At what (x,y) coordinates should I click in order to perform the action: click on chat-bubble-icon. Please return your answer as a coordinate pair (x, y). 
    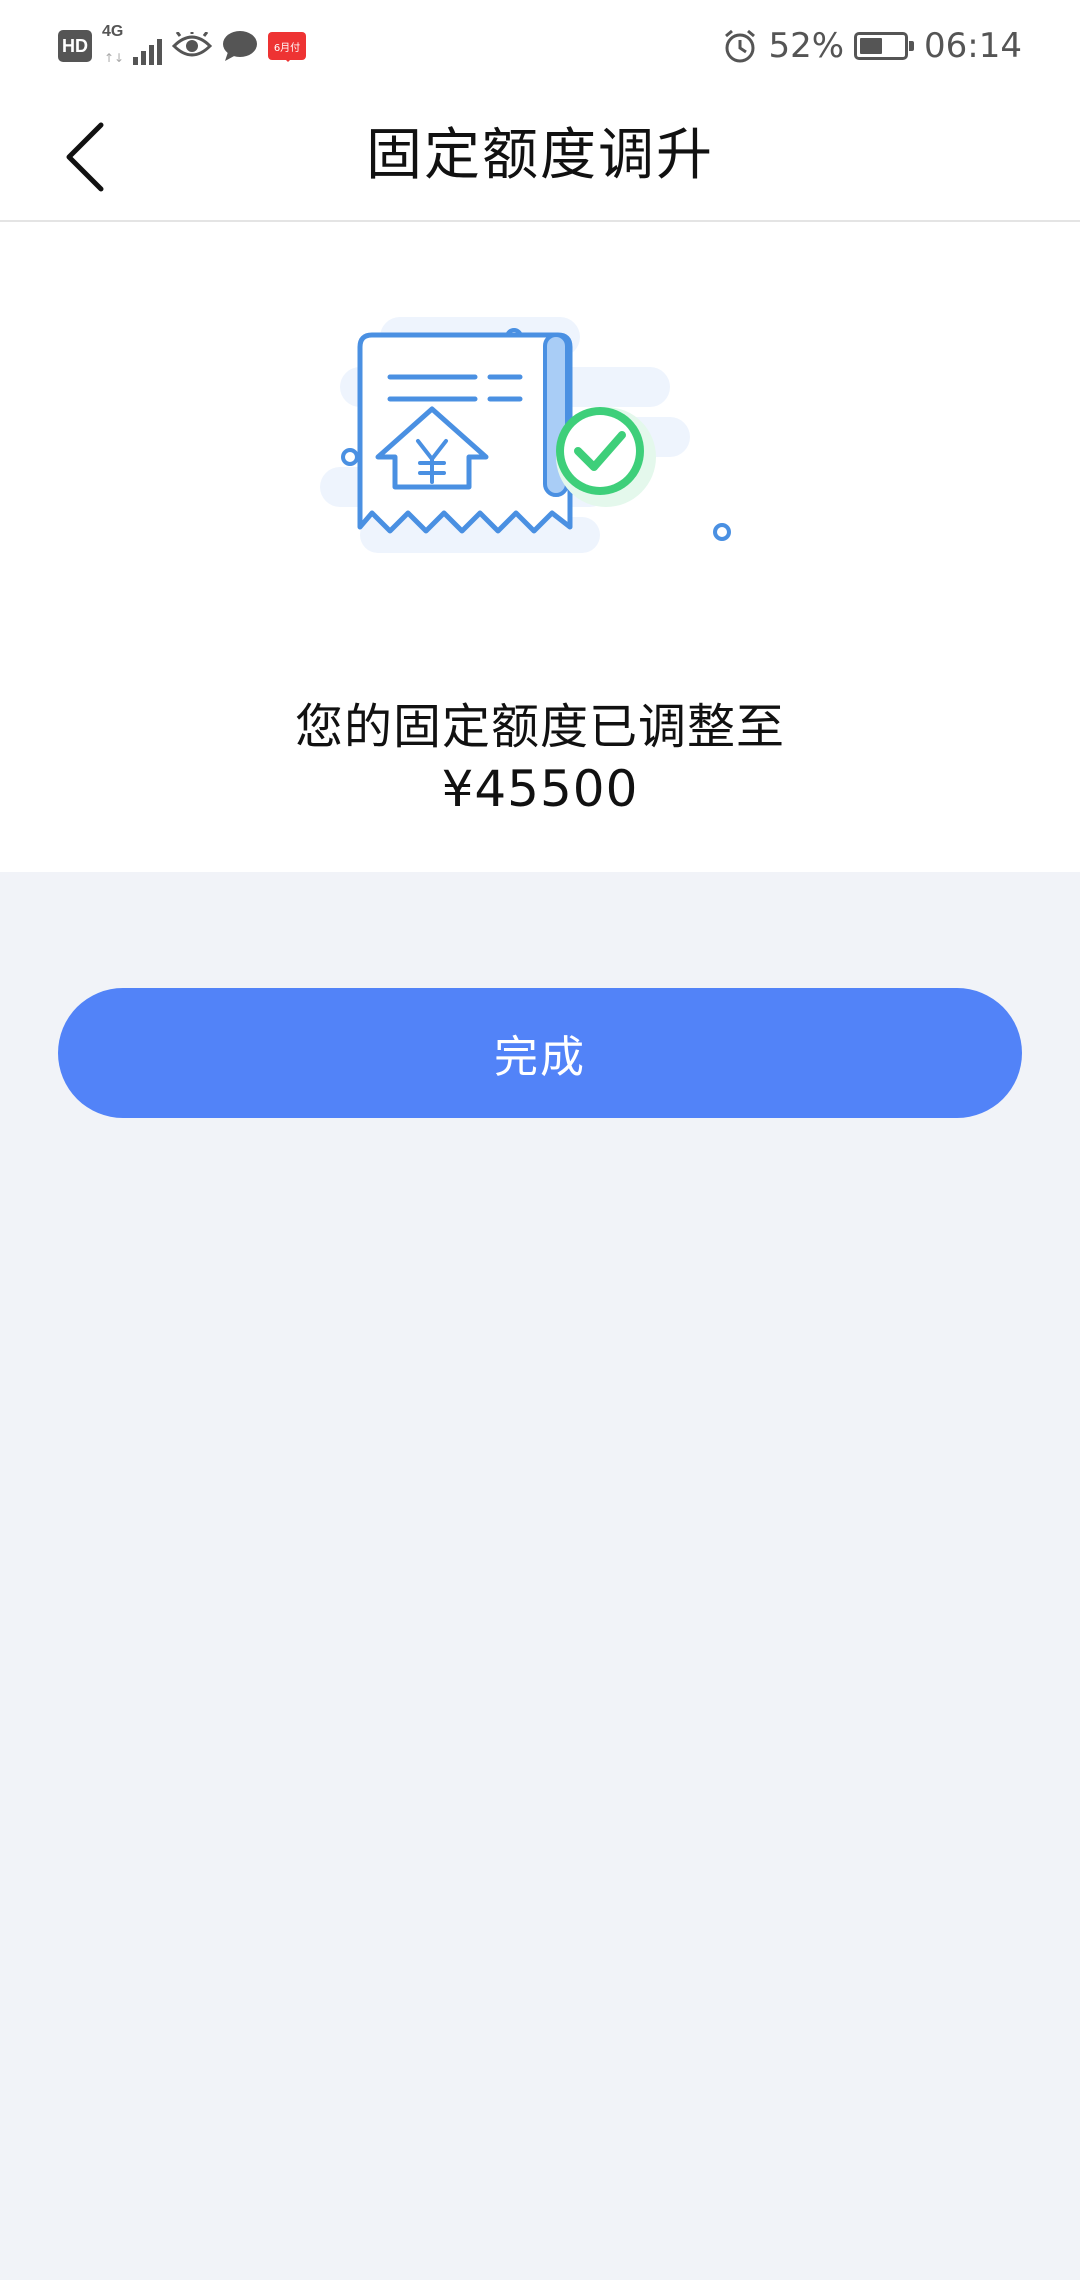
    Looking at the image, I should click on (240, 46).